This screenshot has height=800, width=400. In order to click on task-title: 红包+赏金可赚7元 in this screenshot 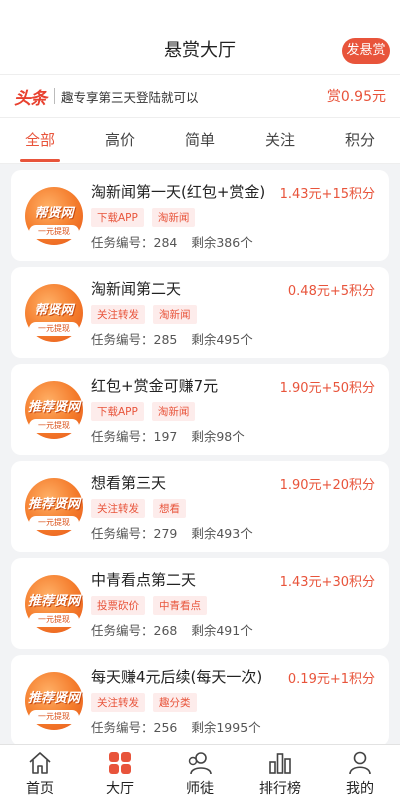, I will do `click(155, 386)`.